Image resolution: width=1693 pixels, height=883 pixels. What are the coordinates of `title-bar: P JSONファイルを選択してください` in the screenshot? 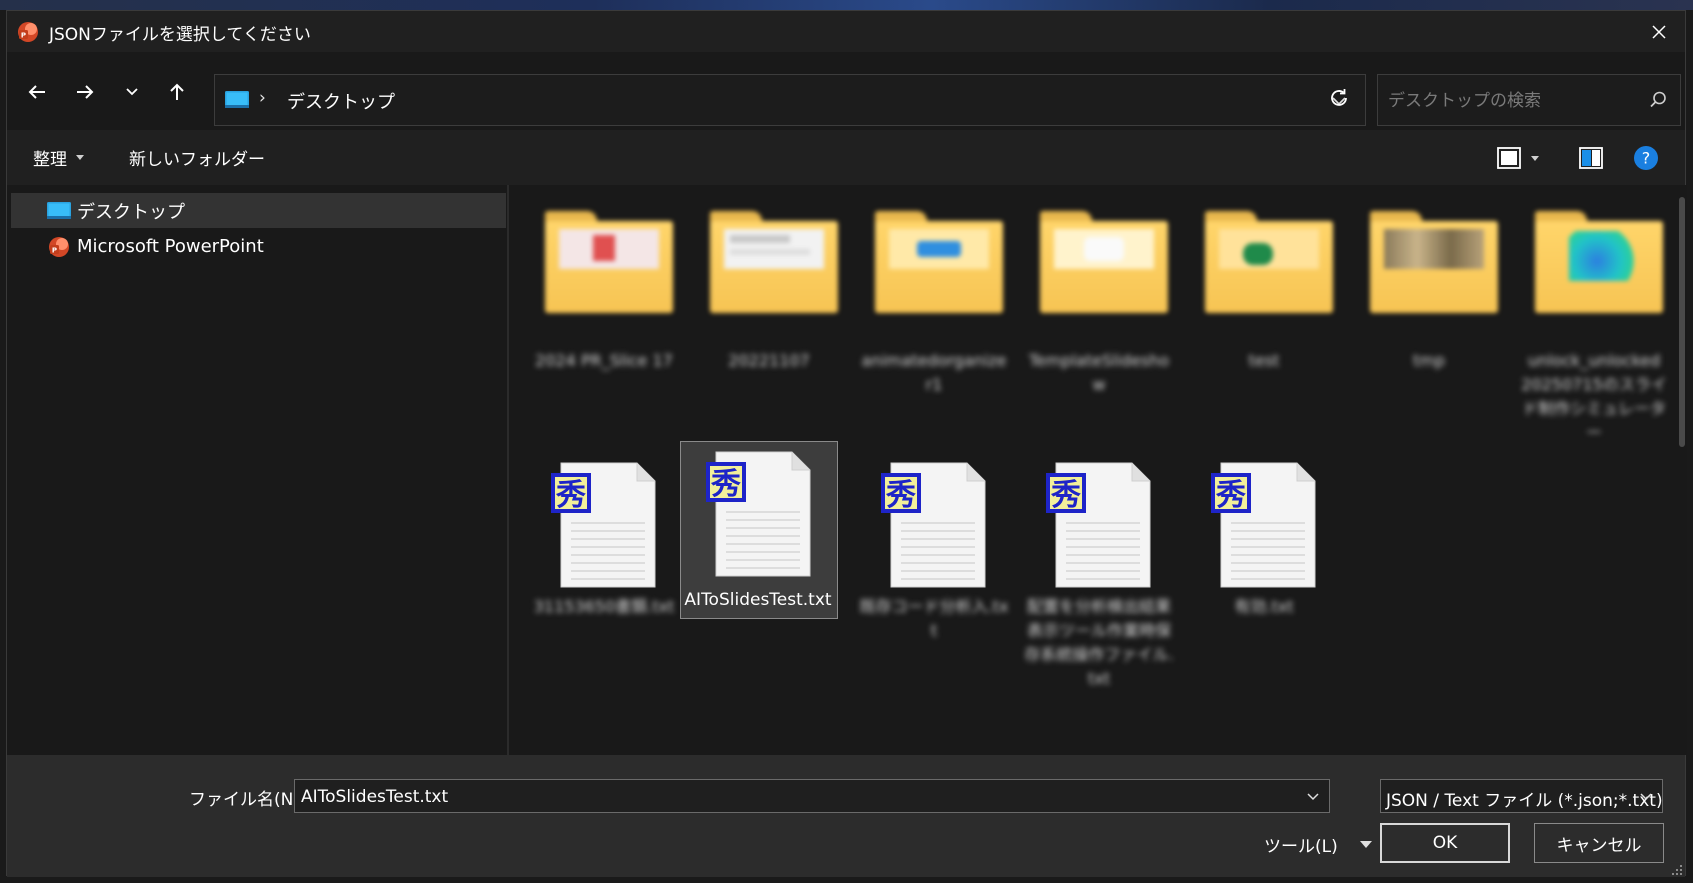 It's located at (846, 31).